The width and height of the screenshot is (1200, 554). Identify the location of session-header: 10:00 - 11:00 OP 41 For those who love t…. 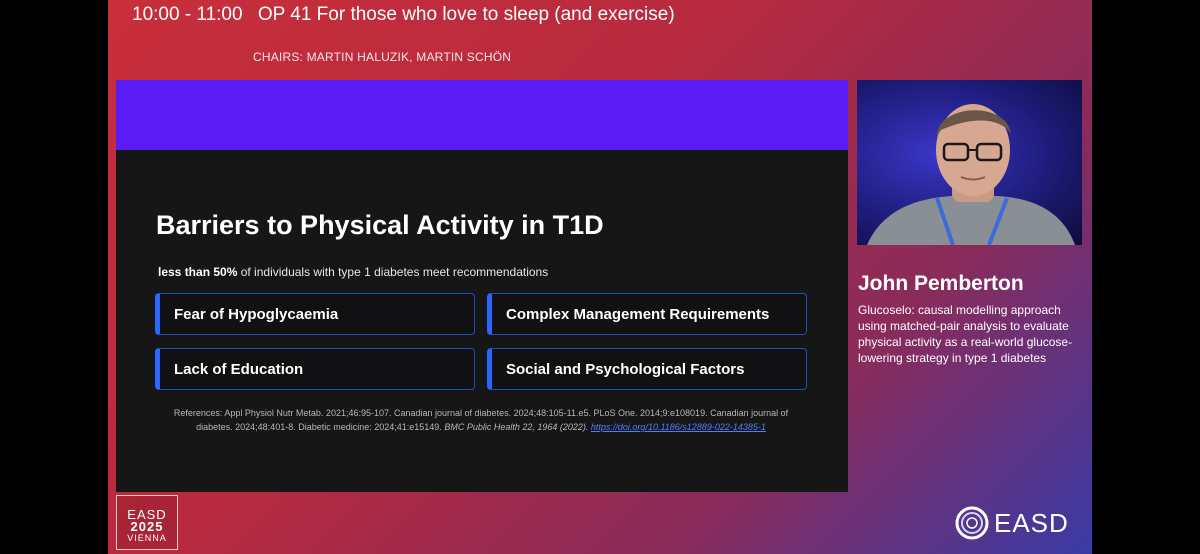
(403, 15).